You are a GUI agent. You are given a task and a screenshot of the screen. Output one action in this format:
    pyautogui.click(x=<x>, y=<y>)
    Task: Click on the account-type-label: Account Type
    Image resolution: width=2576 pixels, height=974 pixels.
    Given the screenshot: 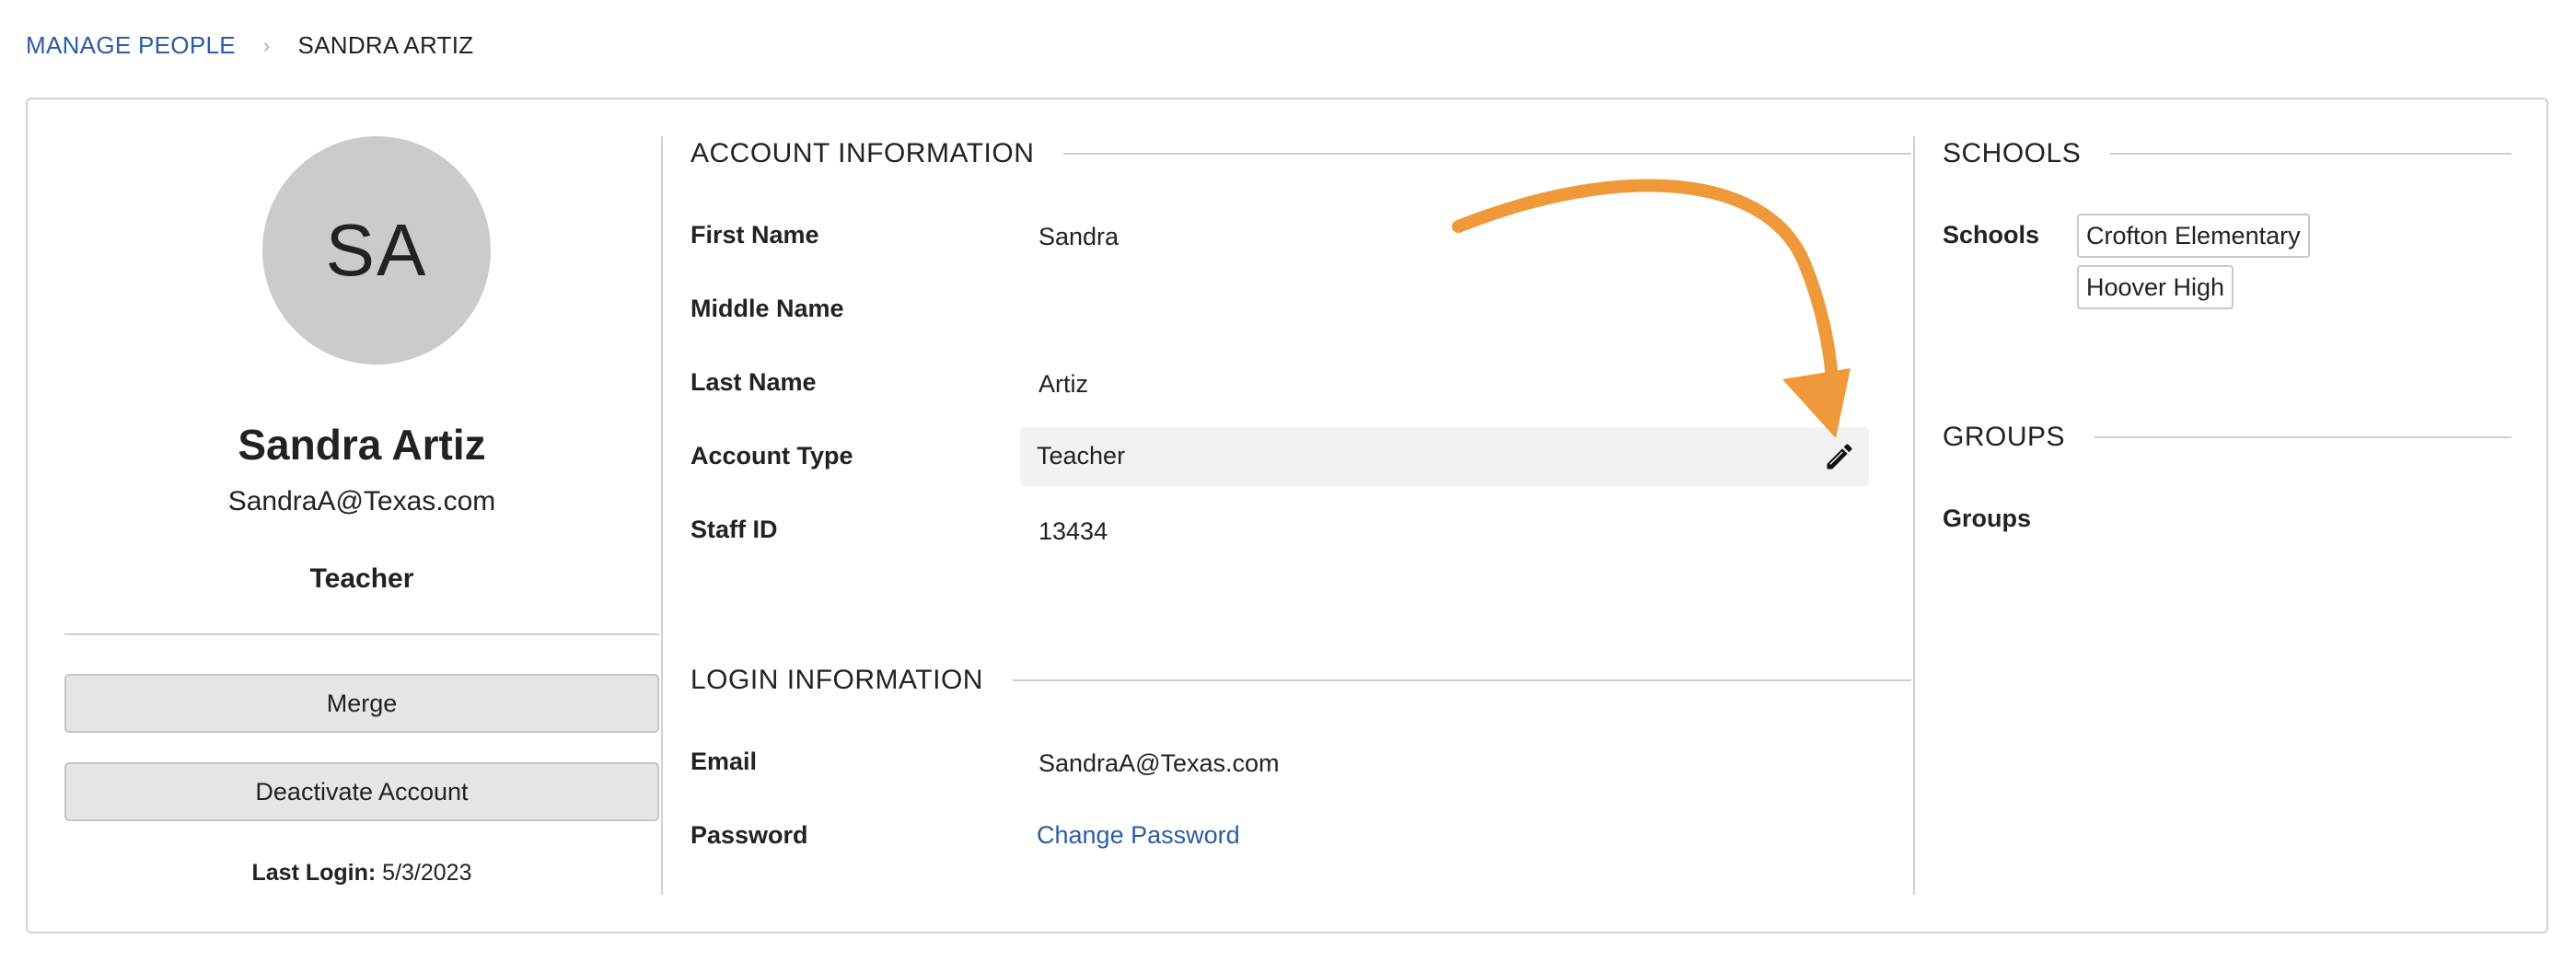 What is the action you would take?
    pyautogui.click(x=771, y=456)
    